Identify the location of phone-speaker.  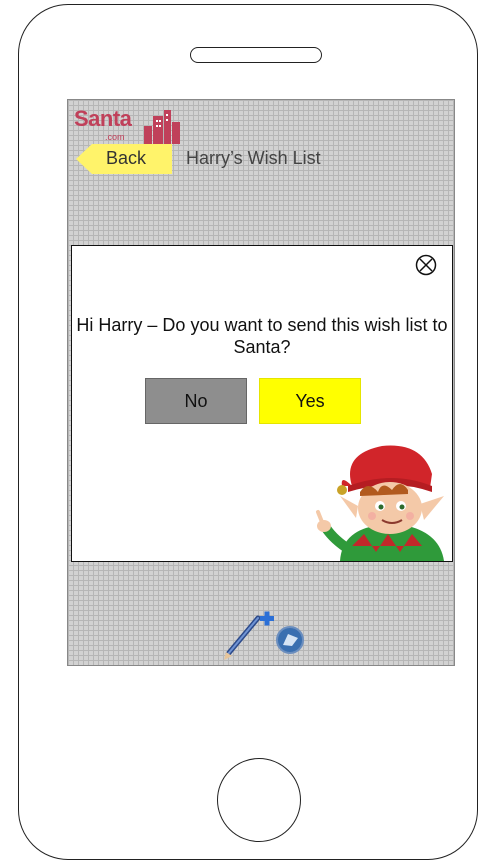
(256, 55).